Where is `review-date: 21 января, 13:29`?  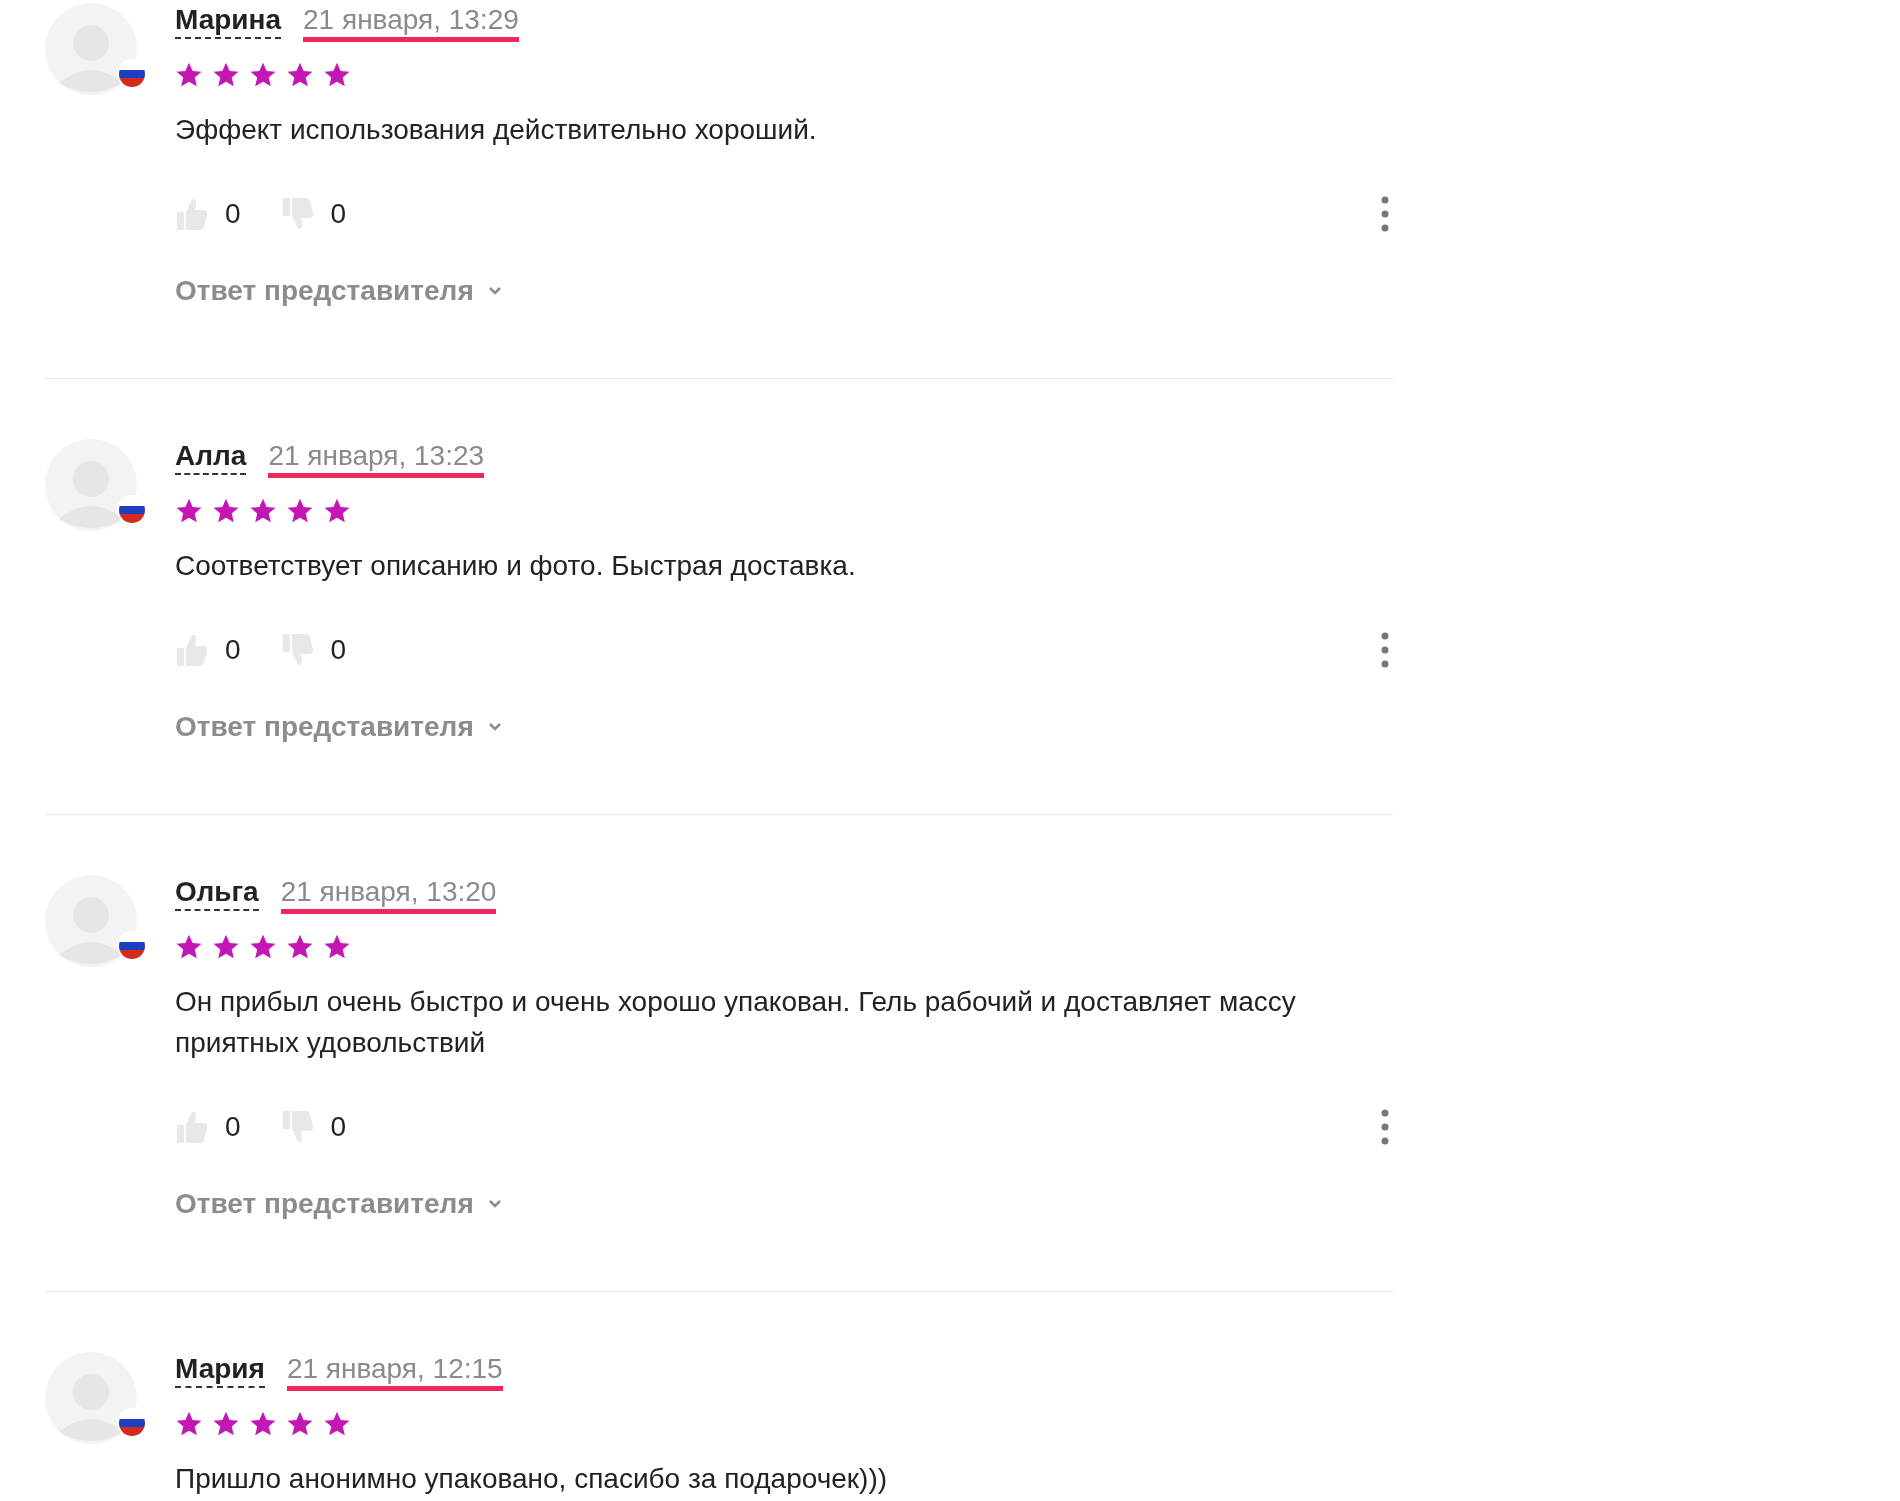 review-date: 21 января, 13:29 is located at coordinates (411, 22).